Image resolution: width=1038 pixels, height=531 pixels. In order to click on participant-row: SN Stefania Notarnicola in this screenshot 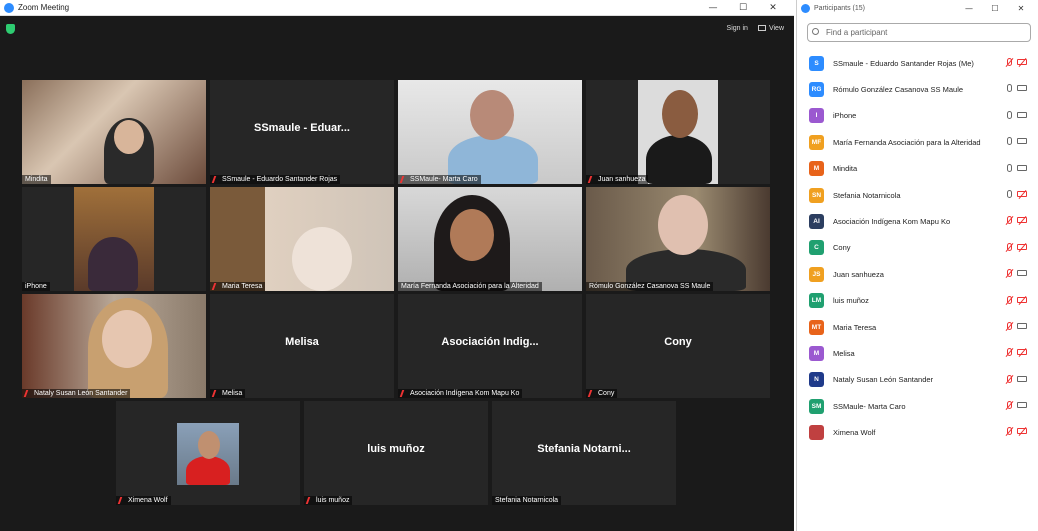, I will do `click(922, 195)`.